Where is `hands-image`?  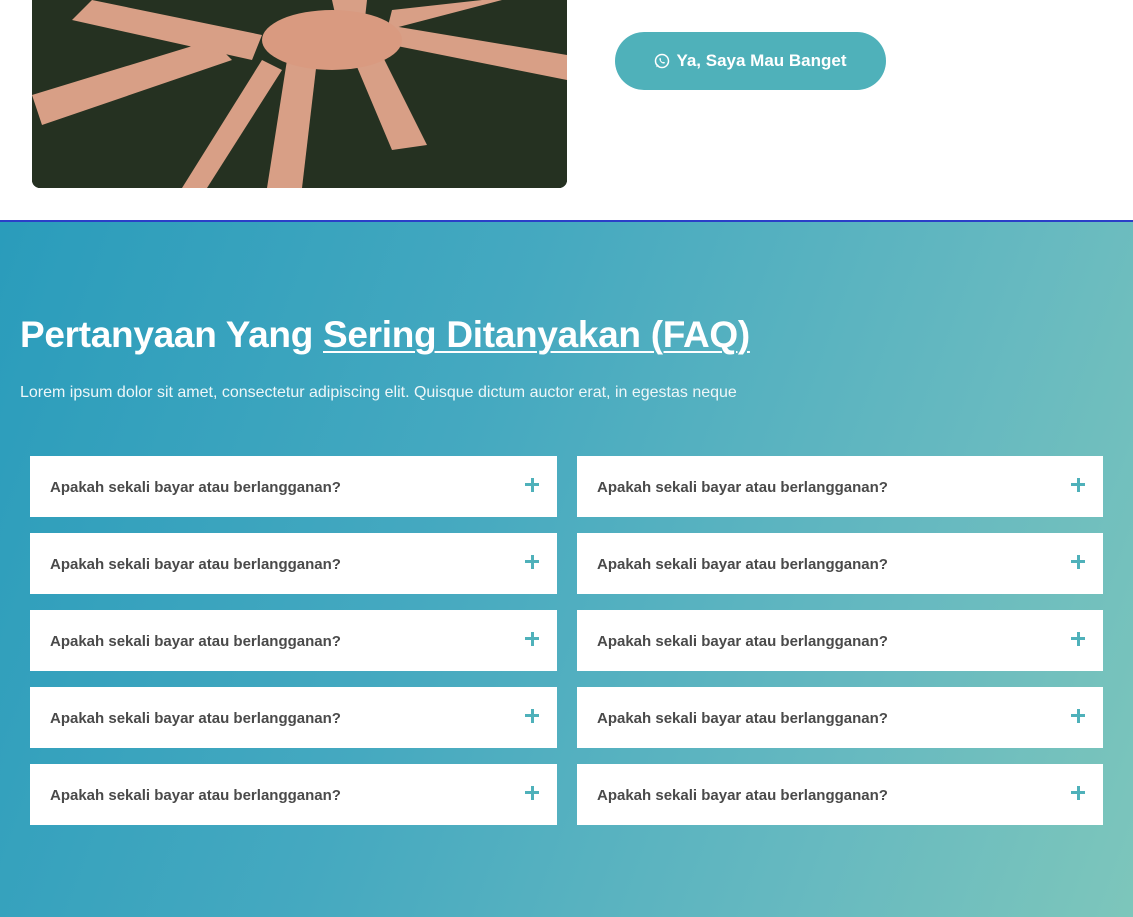 hands-image is located at coordinates (299, 94).